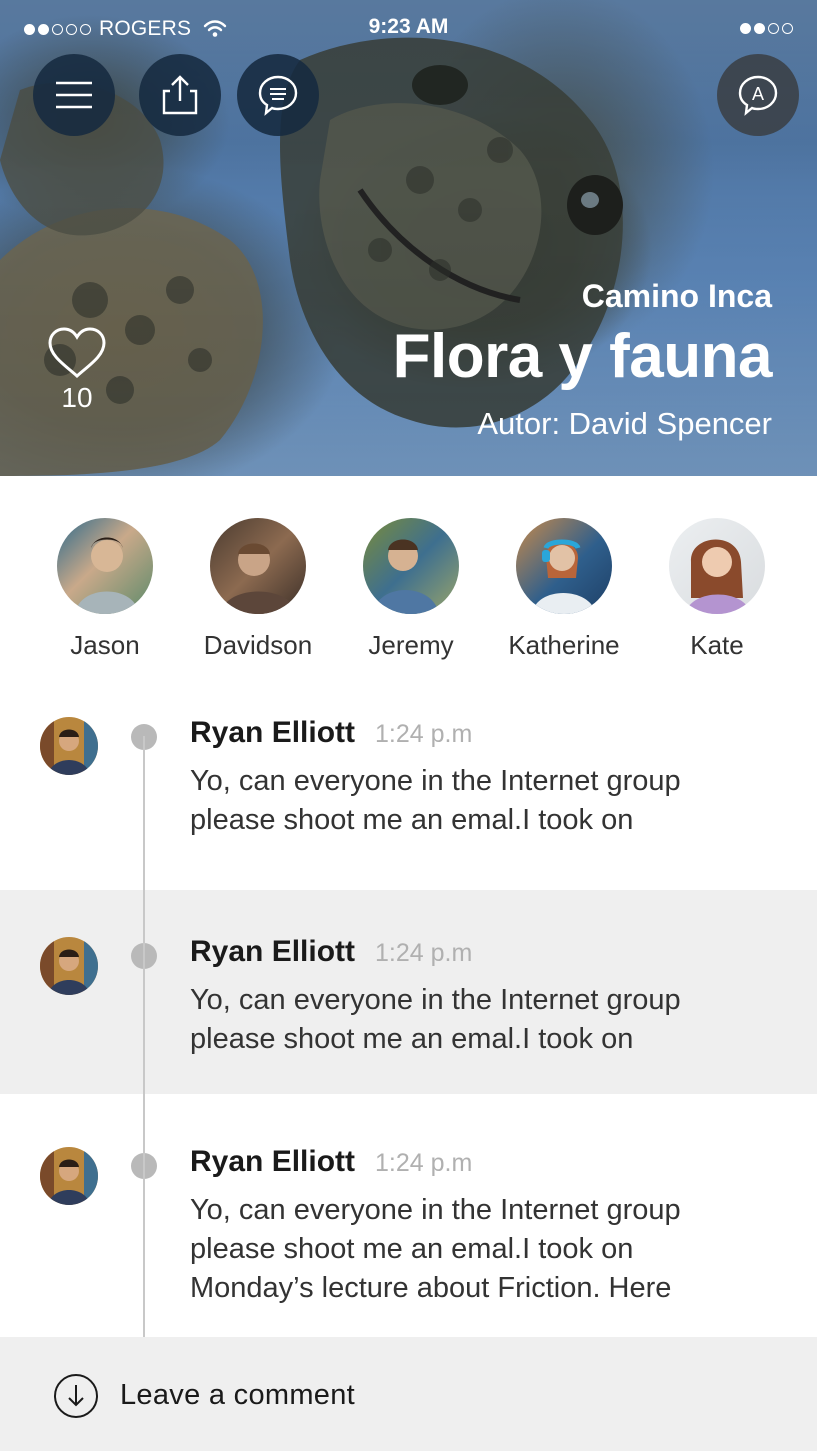 This screenshot has width=817, height=1451. What do you see at coordinates (411, 645) in the screenshot?
I see `participant-name: Jeremy` at bounding box center [411, 645].